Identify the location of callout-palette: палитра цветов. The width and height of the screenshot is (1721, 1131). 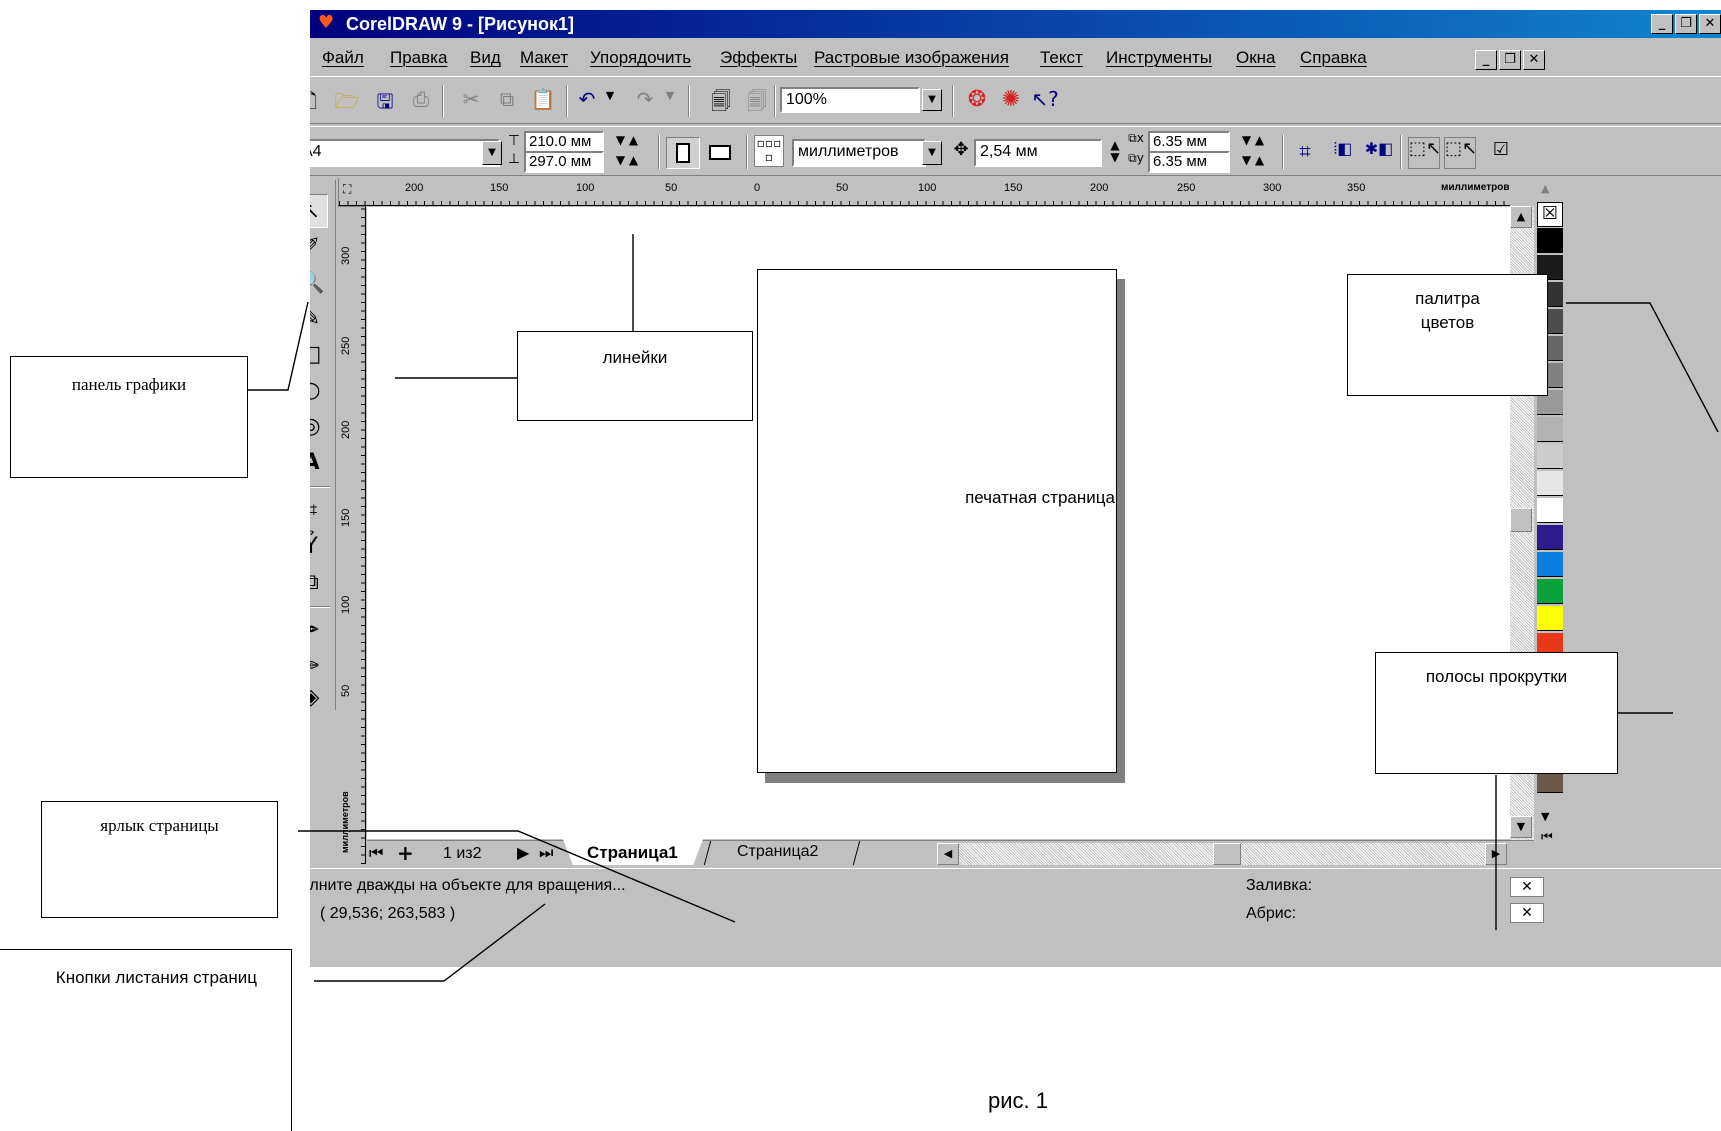
(1447, 335).